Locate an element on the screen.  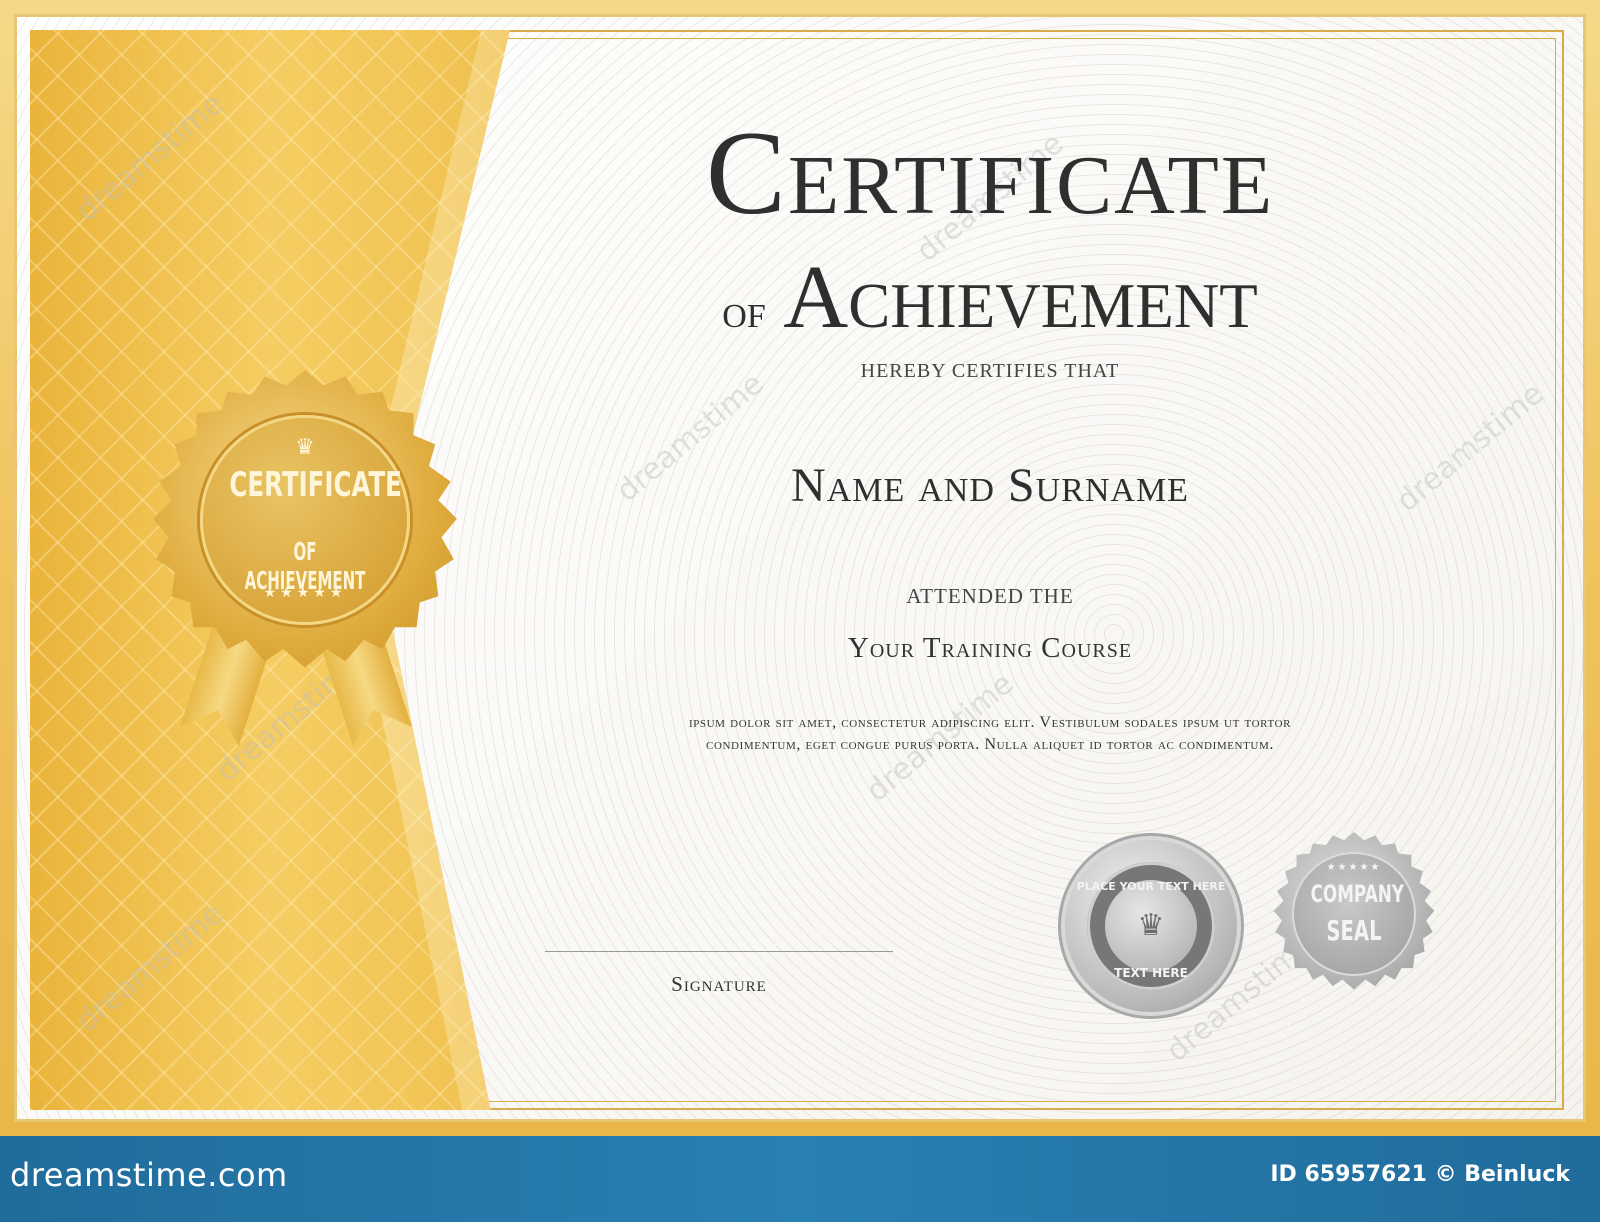
signature-line is located at coordinates (719, 951).